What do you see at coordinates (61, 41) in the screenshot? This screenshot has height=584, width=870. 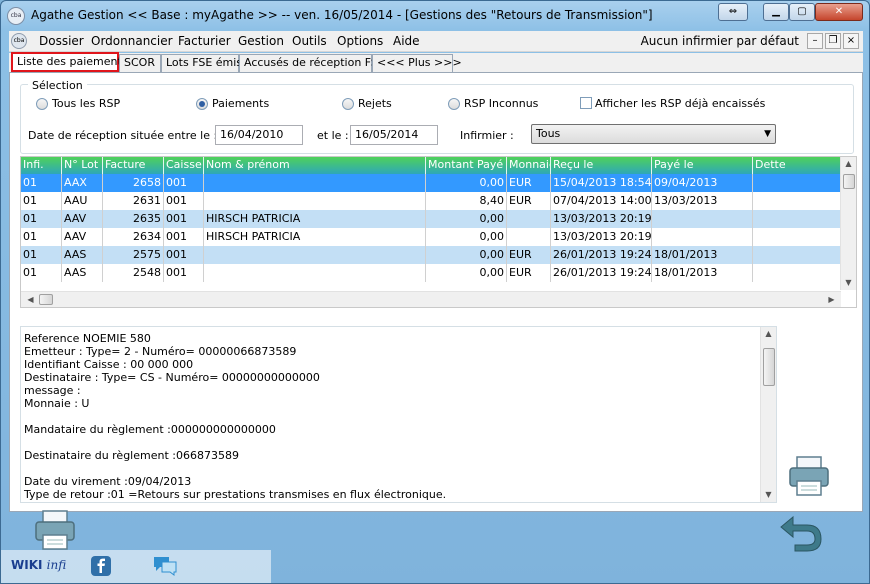 I see `menu-dossier: Dossier` at bounding box center [61, 41].